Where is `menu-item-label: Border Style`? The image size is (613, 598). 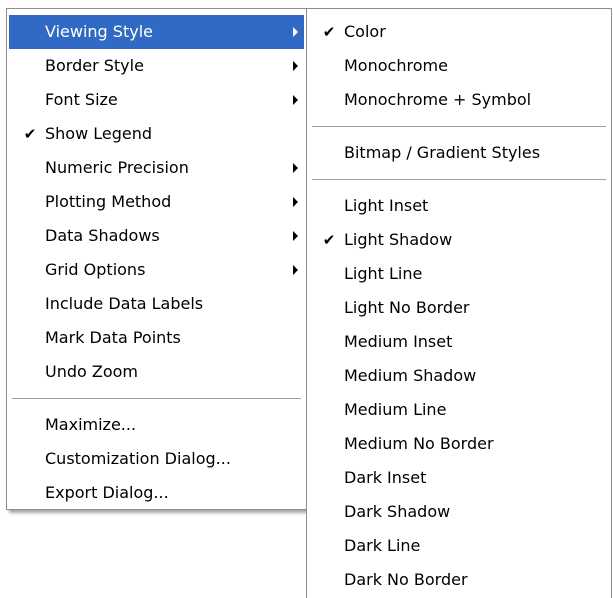
menu-item-label: Border Style is located at coordinates (94, 65).